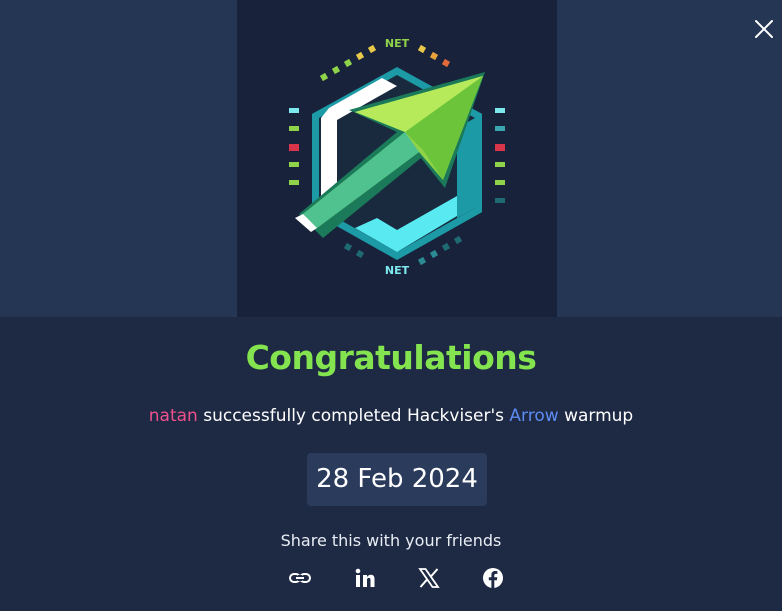 Image resolution: width=782 pixels, height=611 pixels. Describe the element at coordinates (534, 416) in the screenshot. I see `machine-name: Arrow` at that location.